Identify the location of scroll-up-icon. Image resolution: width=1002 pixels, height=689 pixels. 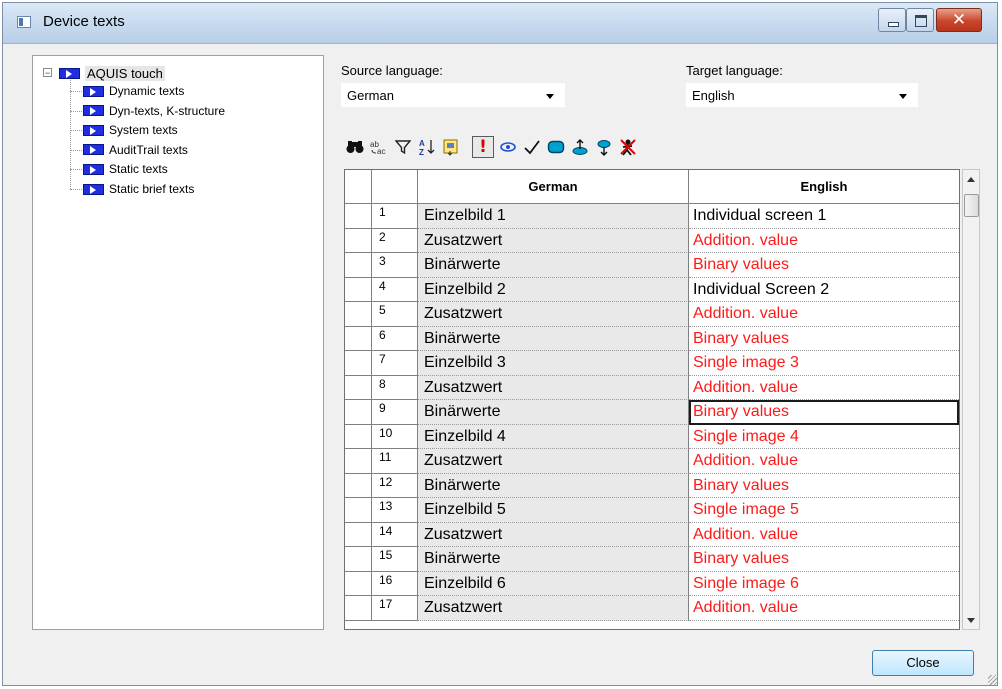
(971, 179).